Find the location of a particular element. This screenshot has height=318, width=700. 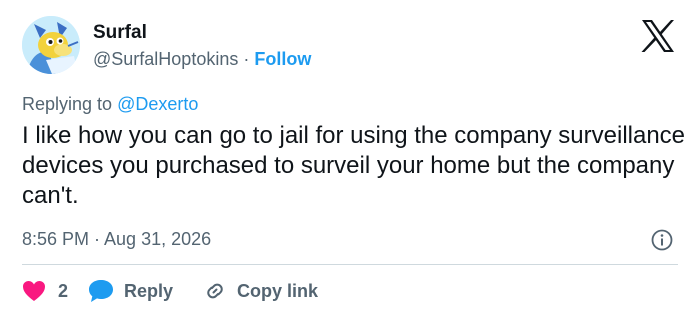

reply-label: Reply is located at coordinates (149, 290).